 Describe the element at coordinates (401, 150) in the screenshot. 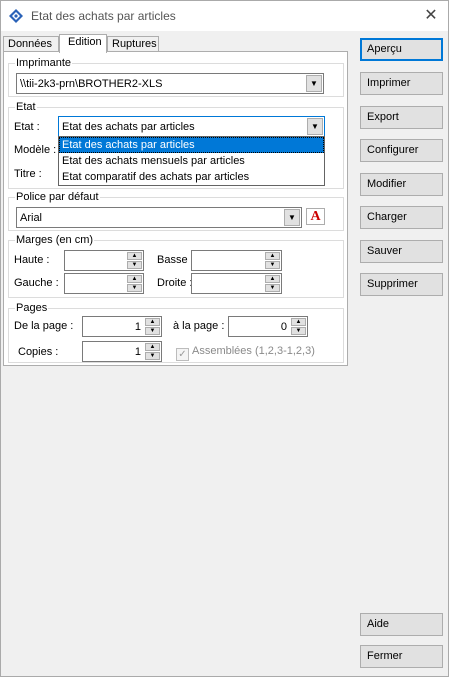

I see `configurer-button: Configurer` at that location.